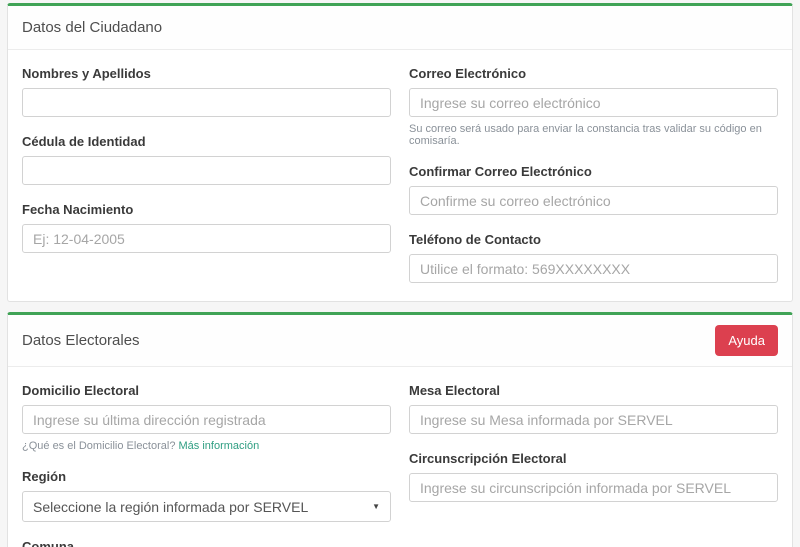 The width and height of the screenshot is (800, 547). Describe the element at coordinates (81, 390) in the screenshot. I see `domicilio-label: Domicilio Electoral` at that location.